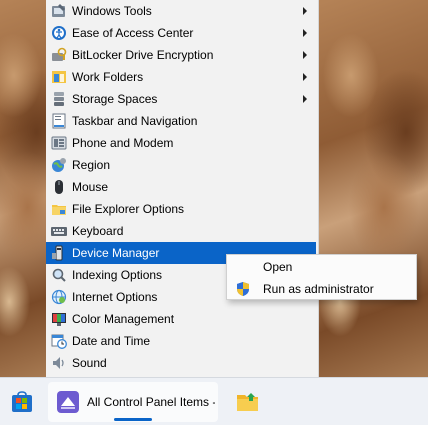 This screenshot has width=428, height=425. Describe the element at coordinates (23, 188) in the screenshot. I see `desktop-wallpaper-left` at that location.